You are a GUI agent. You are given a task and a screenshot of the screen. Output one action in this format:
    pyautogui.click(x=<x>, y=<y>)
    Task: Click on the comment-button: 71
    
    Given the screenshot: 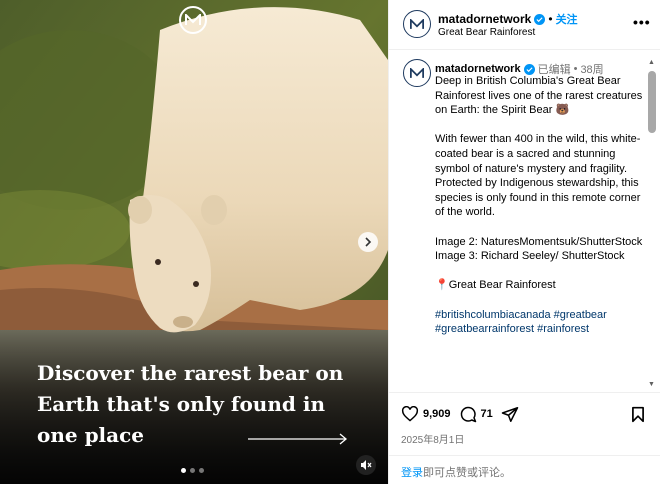 What is the action you would take?
    pyautogui.click(x=476, y=414)
    